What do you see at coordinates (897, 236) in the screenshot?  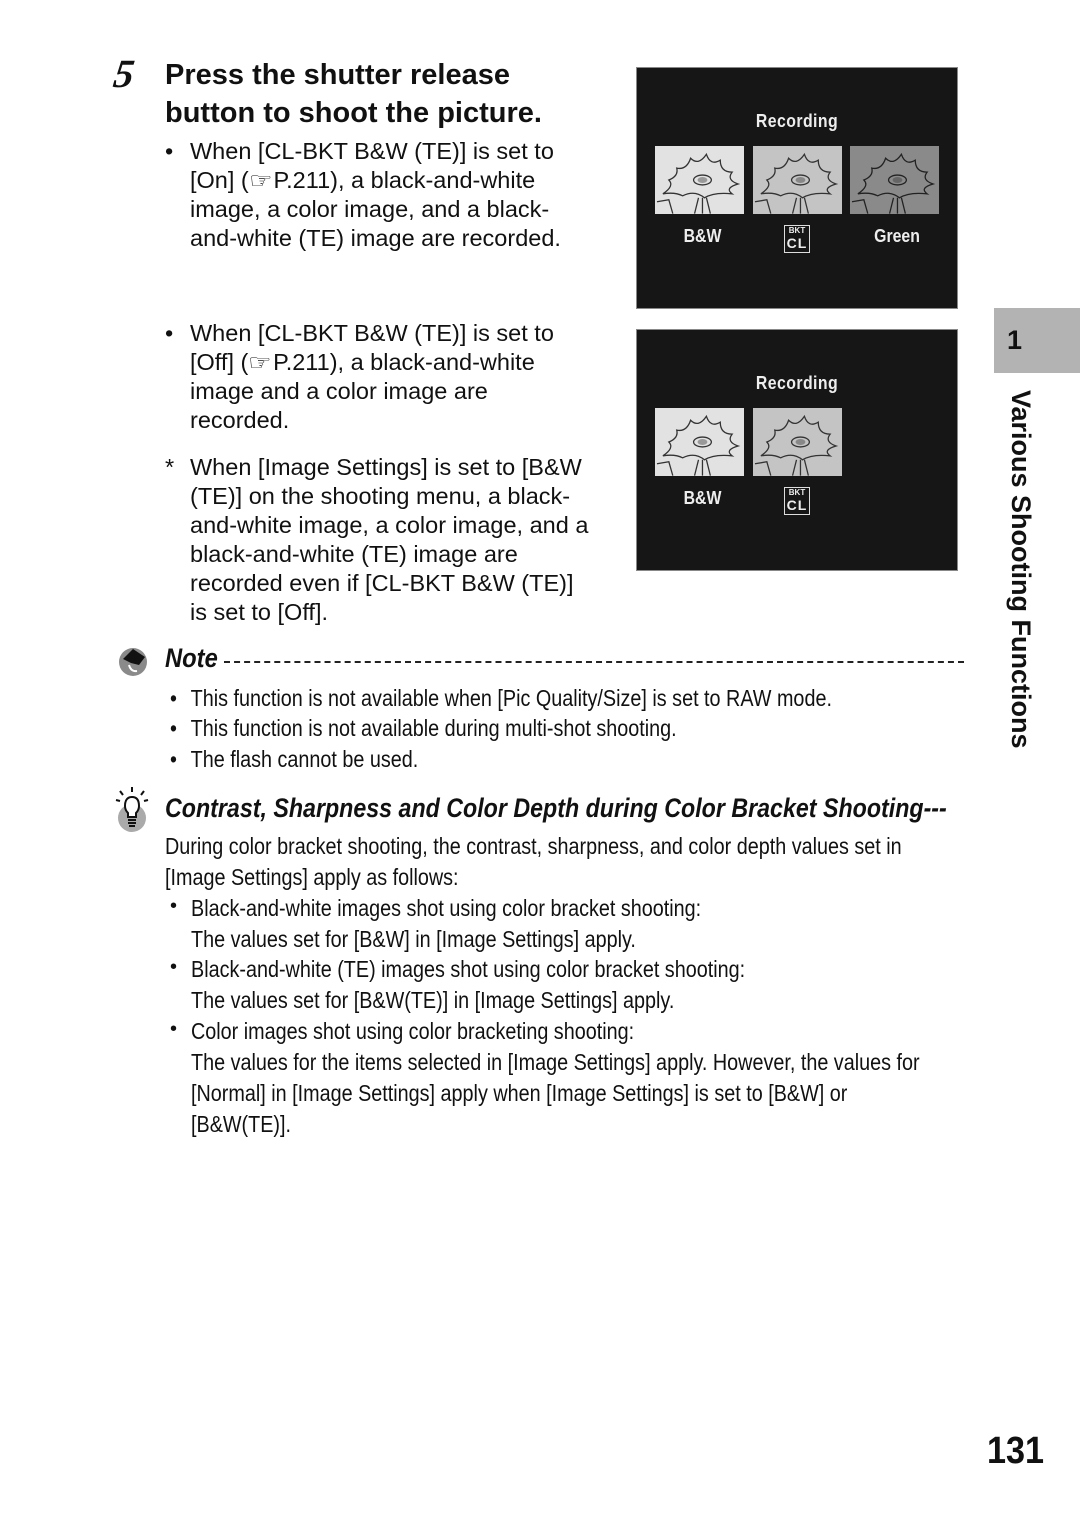 I see `green-label: Green` at bounding box center [897, 236].